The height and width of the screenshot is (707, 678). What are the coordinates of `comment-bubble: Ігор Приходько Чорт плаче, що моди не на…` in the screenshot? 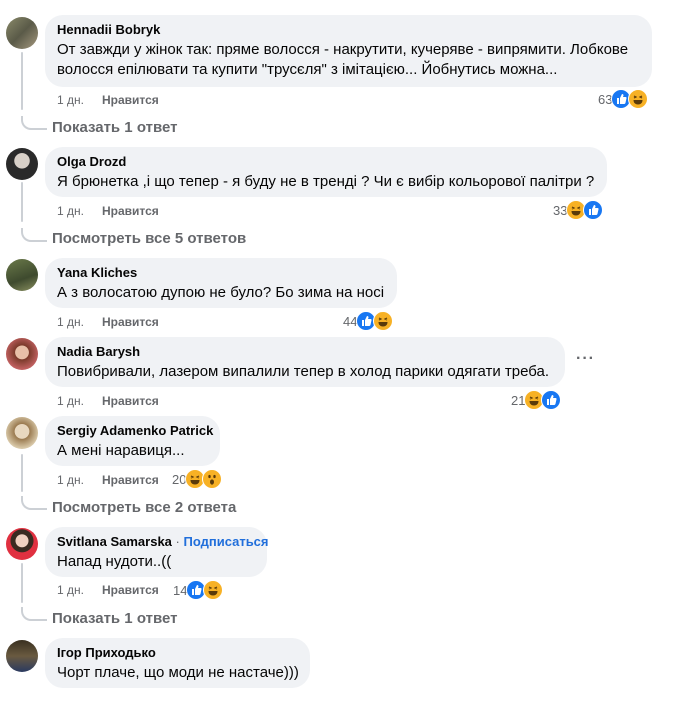 It's located at (177, 663).